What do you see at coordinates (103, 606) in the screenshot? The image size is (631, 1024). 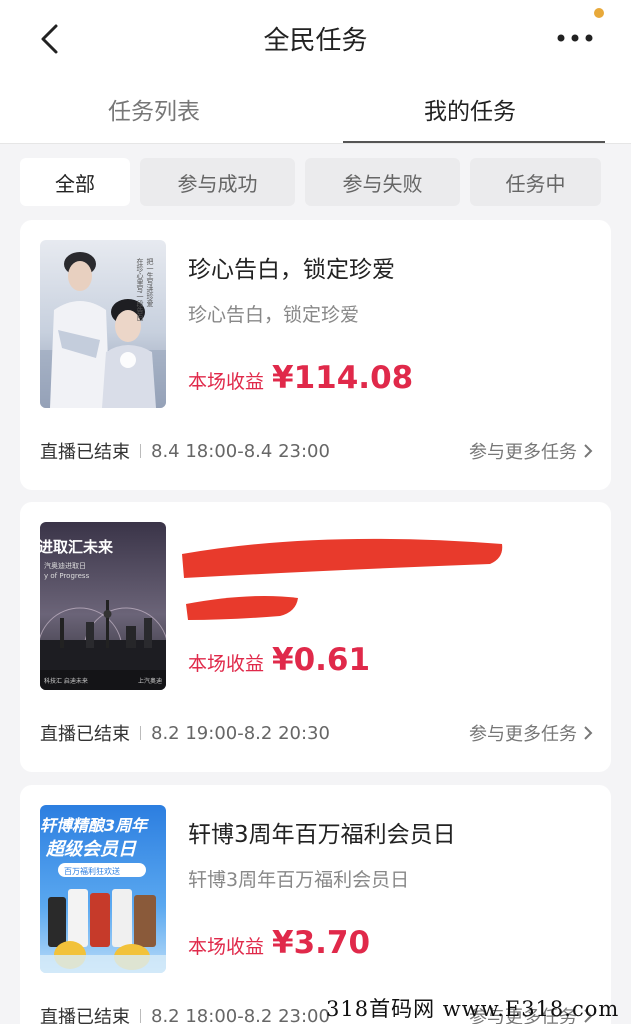 I see `task-thumbnail: 进取汇未来 汽奥迪进取日 y of Progress 科技汇 启迪未来 上汽奥迪` at bounding box center [103, 606].